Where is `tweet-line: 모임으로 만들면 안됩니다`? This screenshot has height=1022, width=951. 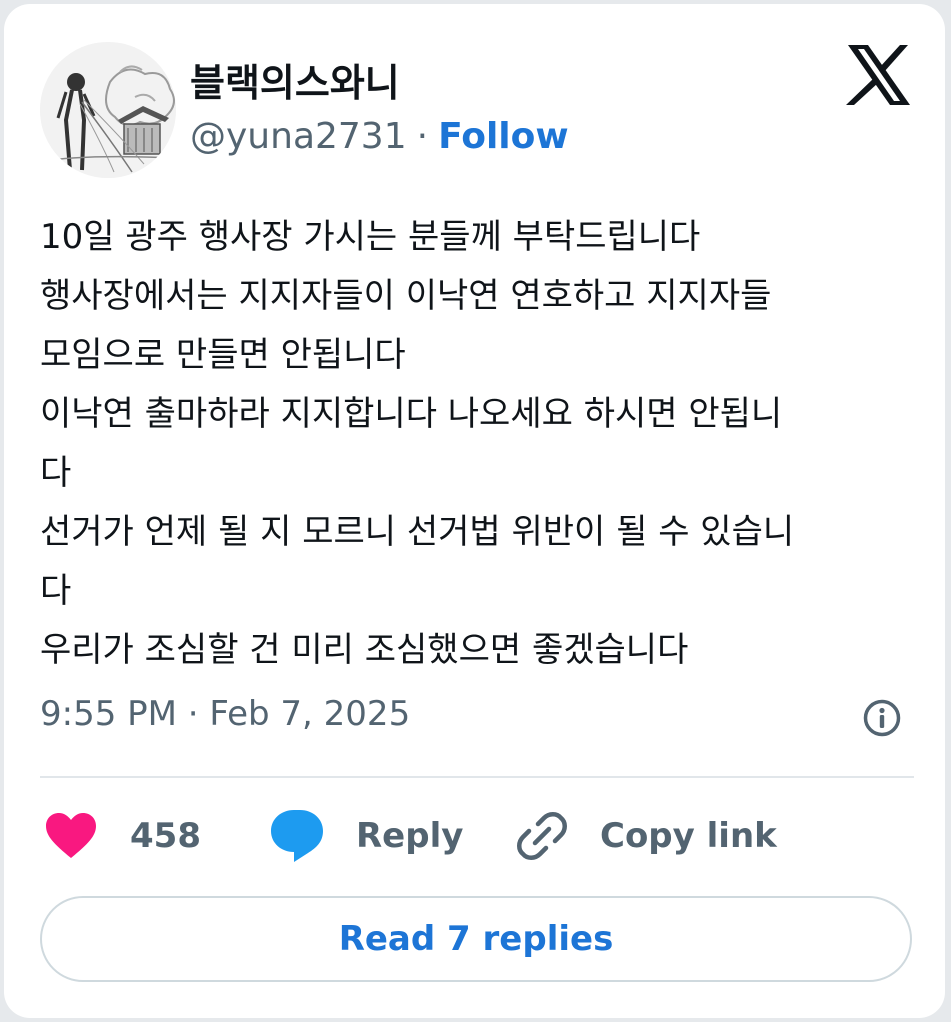 tweet-line: 모임으로 만들면 안됩니다 is located at coordinates (223, 355).